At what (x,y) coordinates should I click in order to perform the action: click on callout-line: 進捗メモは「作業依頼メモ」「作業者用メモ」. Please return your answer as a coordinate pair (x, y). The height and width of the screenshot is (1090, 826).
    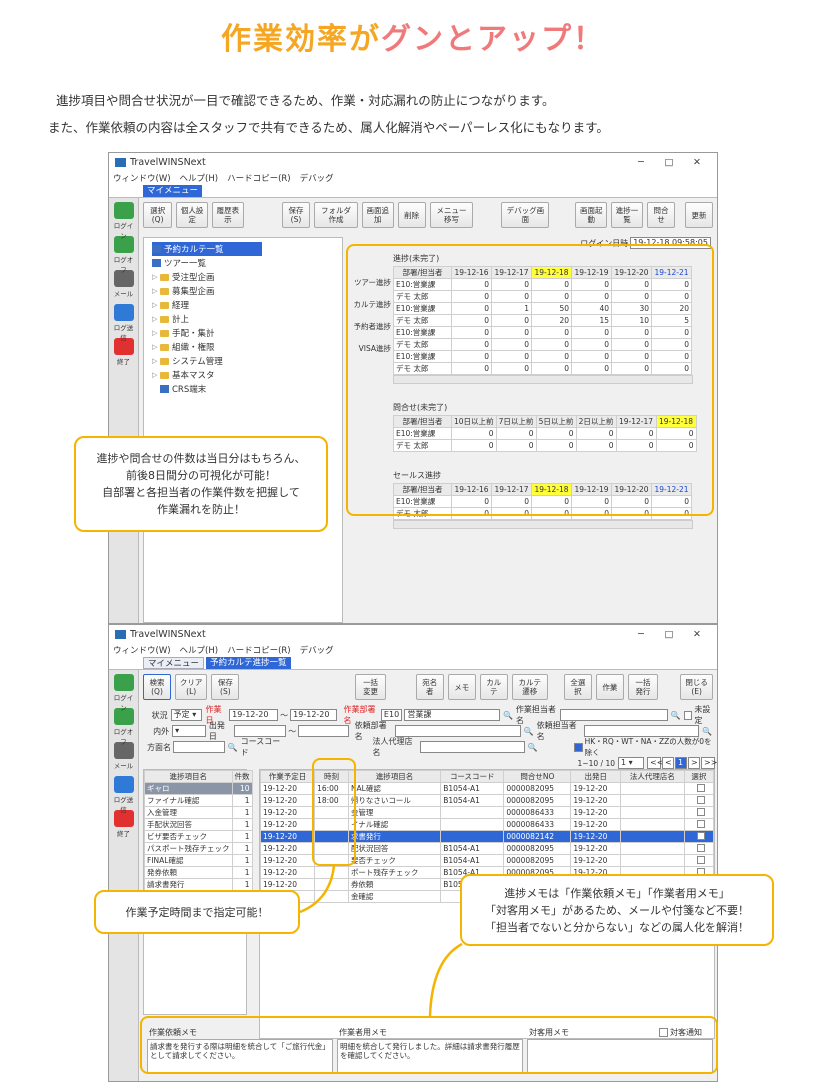
    Looking at the image, I should click on (617, 893).